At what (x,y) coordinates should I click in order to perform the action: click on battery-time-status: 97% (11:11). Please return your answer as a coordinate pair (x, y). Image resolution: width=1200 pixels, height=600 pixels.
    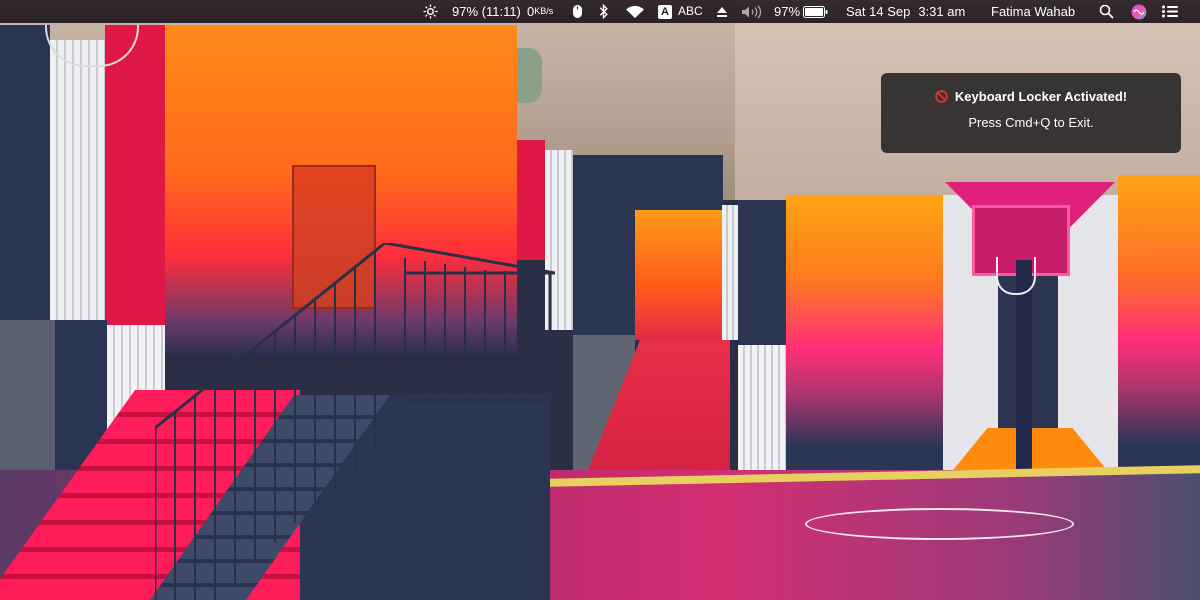
    Looking at the image, I should click on (486, 11).